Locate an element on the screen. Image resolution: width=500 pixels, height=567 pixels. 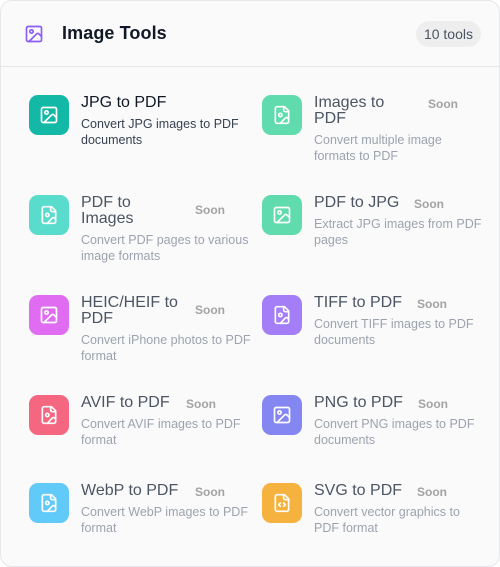
tool-description: Convert AVIF images to PDF format is located at coordinates (161, 432).